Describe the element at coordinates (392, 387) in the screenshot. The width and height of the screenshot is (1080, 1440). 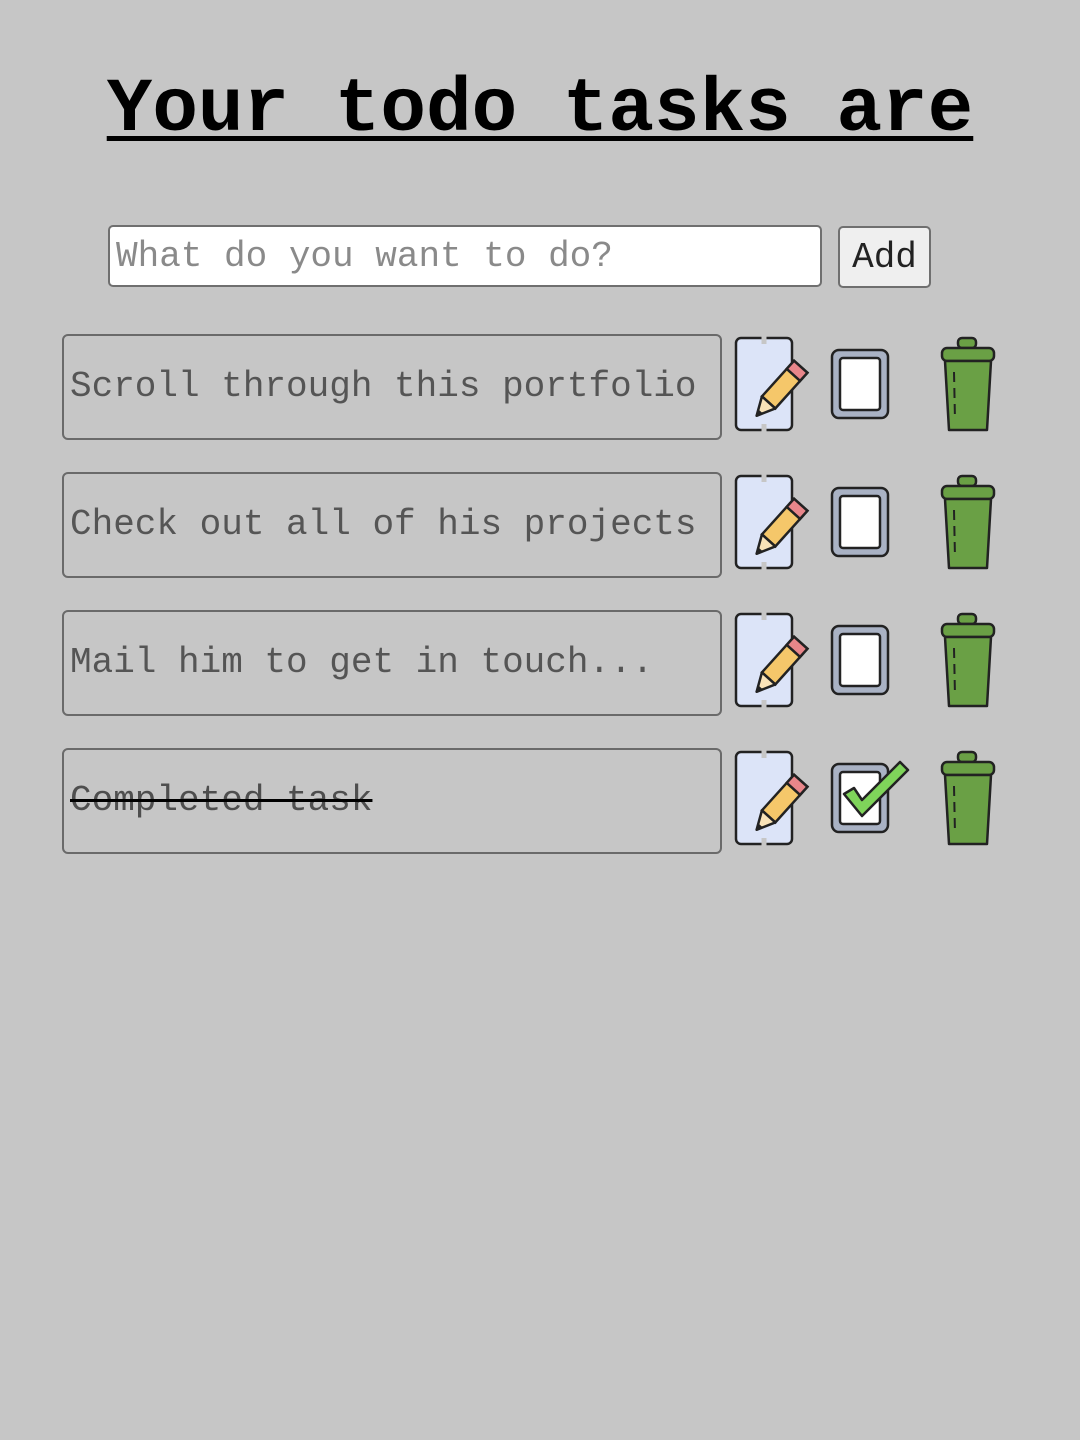
I see `task-text: Scroll through this portfolio` at that location.